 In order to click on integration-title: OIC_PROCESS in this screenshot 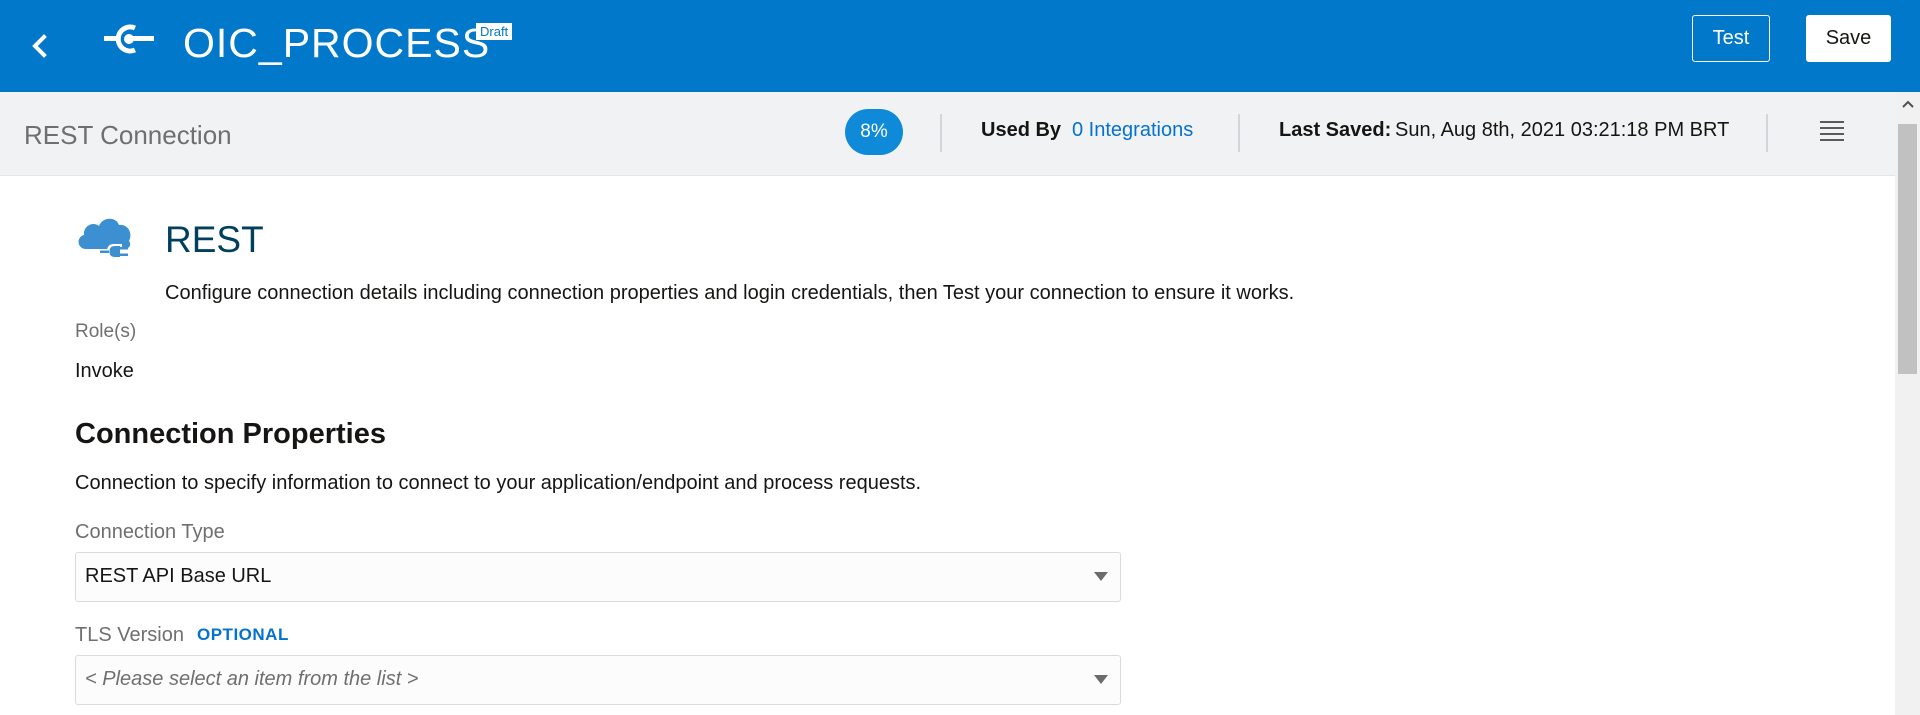, I will do `click(337, 43)`.